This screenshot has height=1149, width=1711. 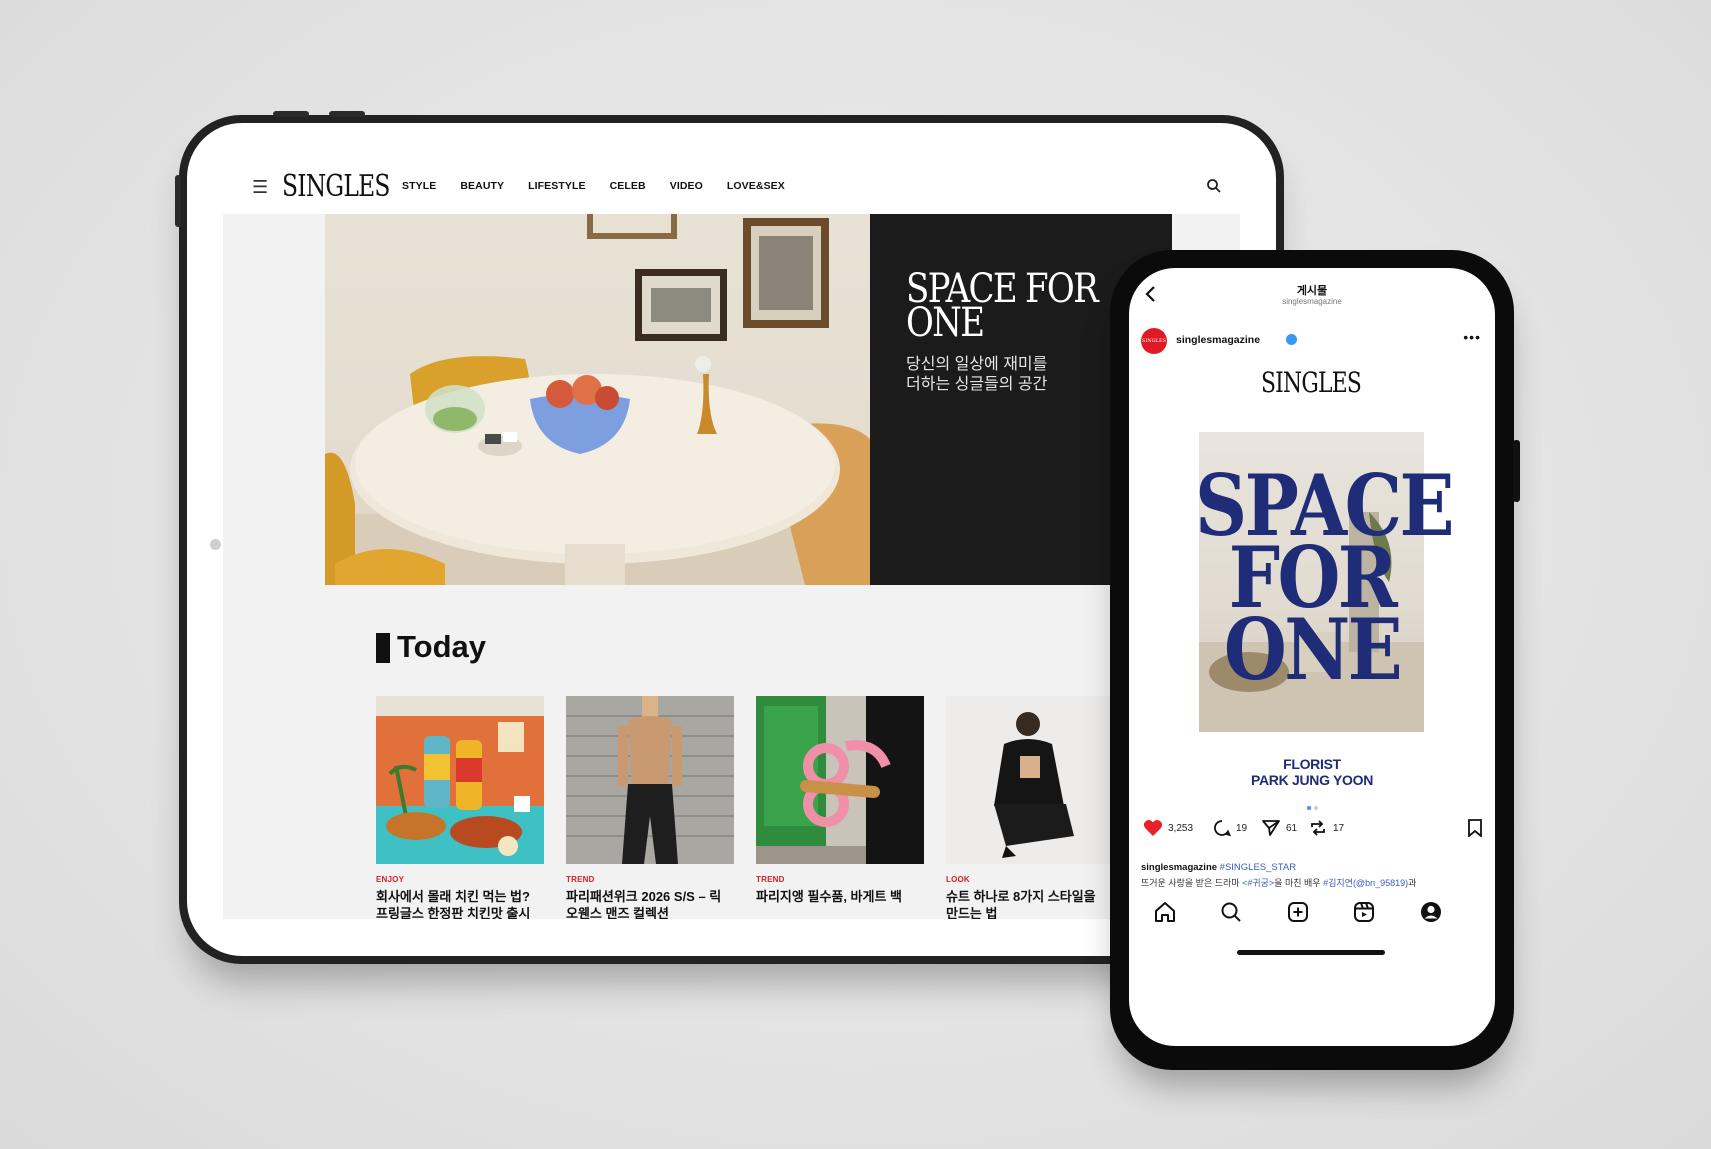 What do you see at coordinates (441, 646) in the screenshot?
I see `section-title: Today` at bounding box center [441, 646].